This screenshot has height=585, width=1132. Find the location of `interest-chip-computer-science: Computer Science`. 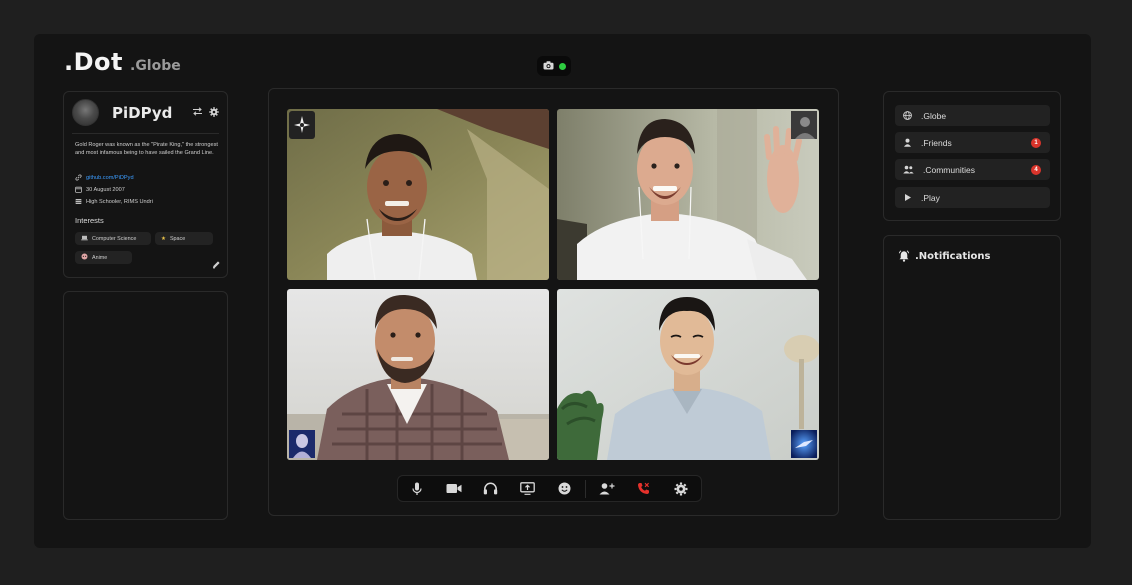

interest-chip-computer-science: Computer Science is located at coordinates (113, 238).